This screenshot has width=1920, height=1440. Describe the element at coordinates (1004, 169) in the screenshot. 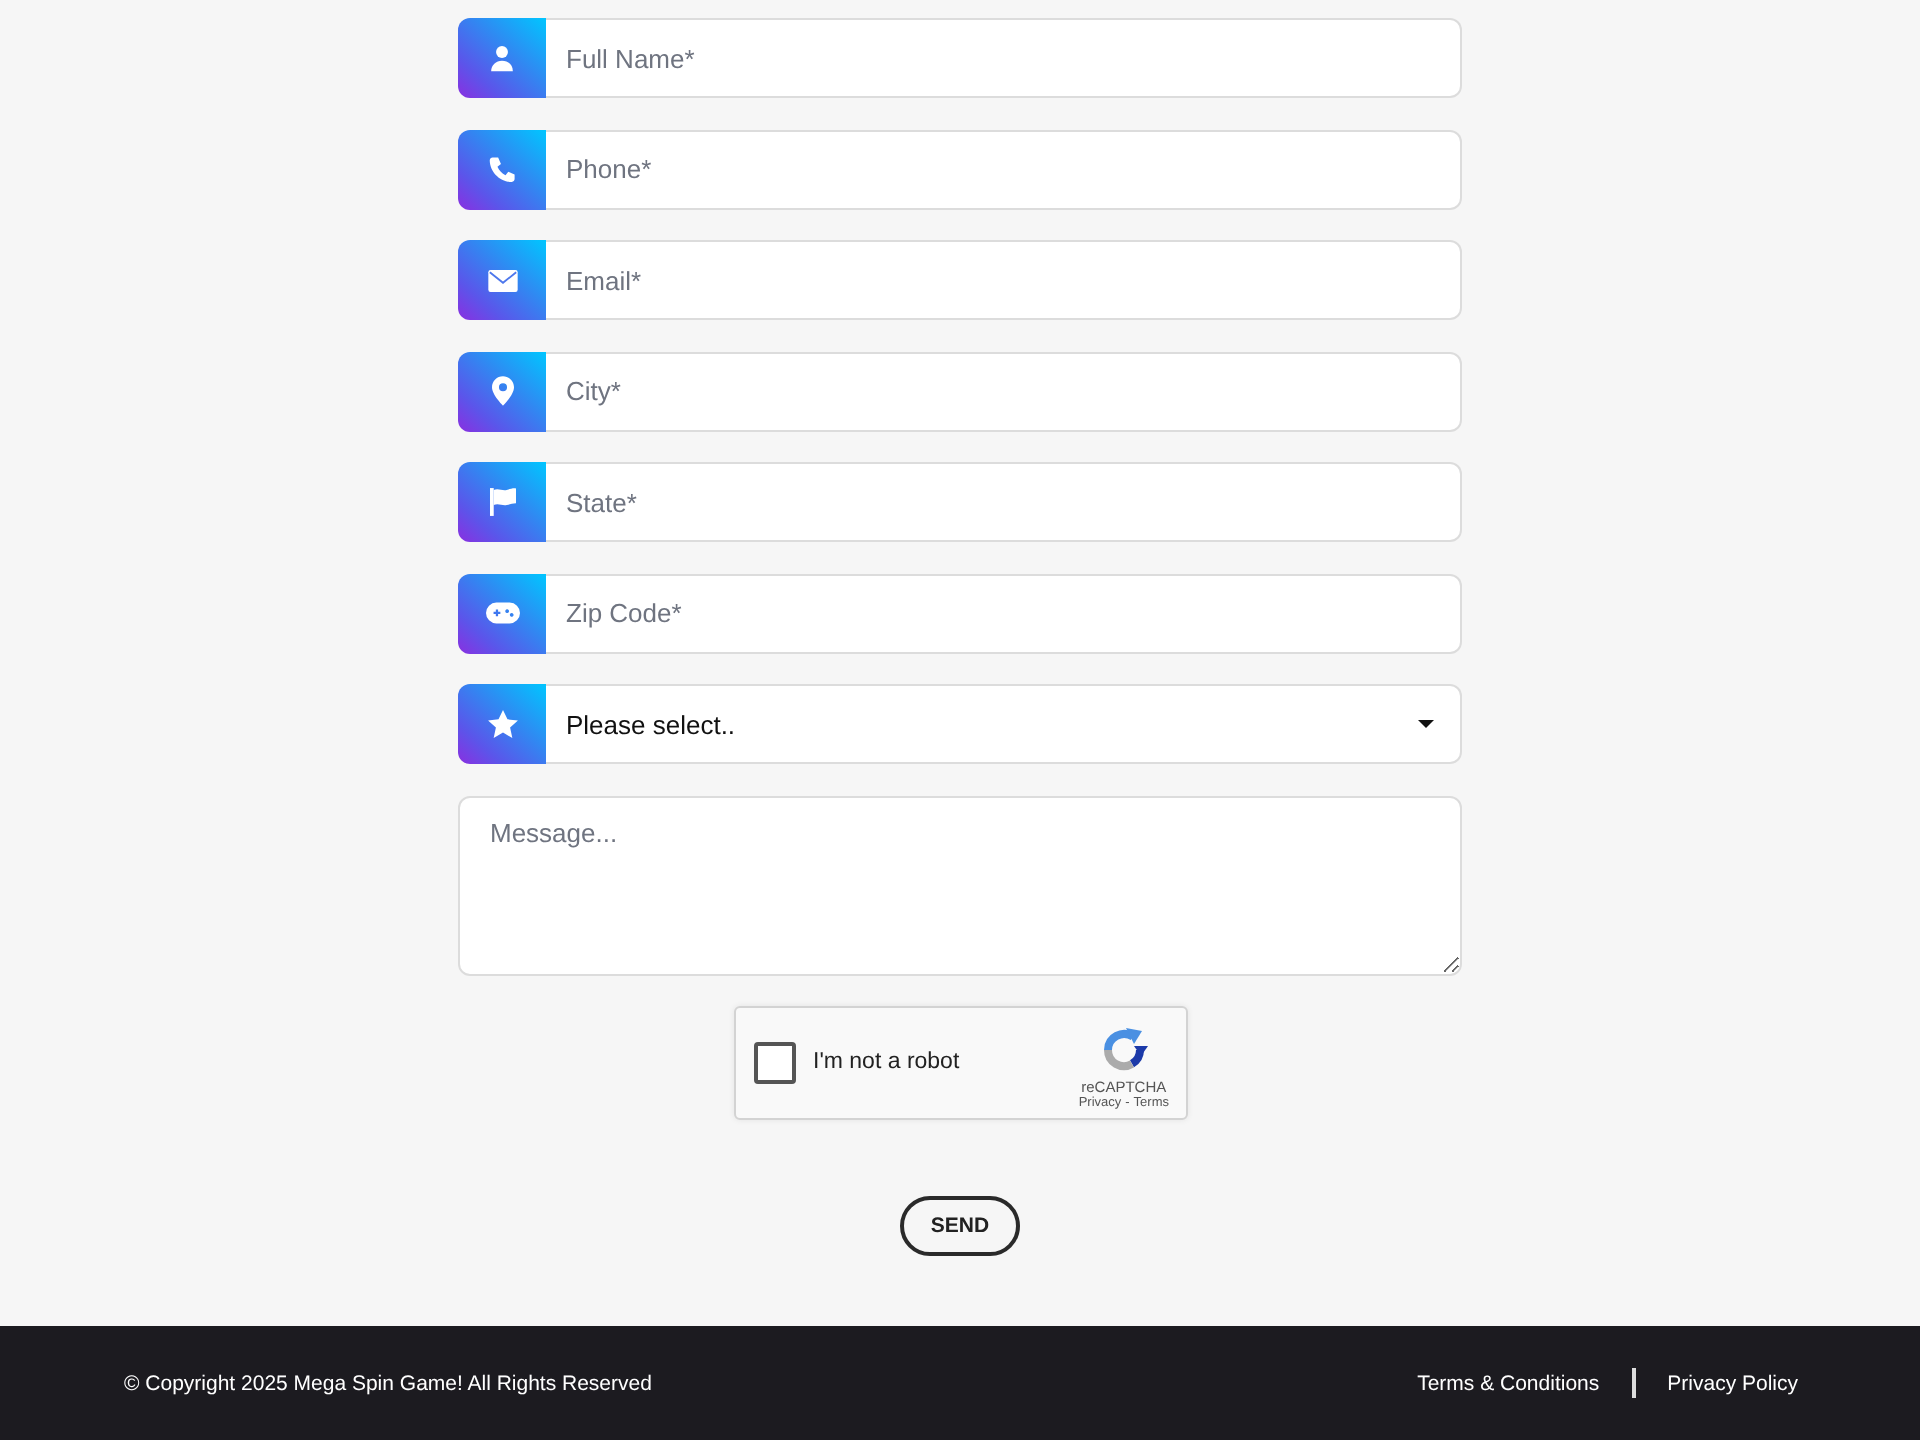

I see `text-input-field: Phone*` at that location.